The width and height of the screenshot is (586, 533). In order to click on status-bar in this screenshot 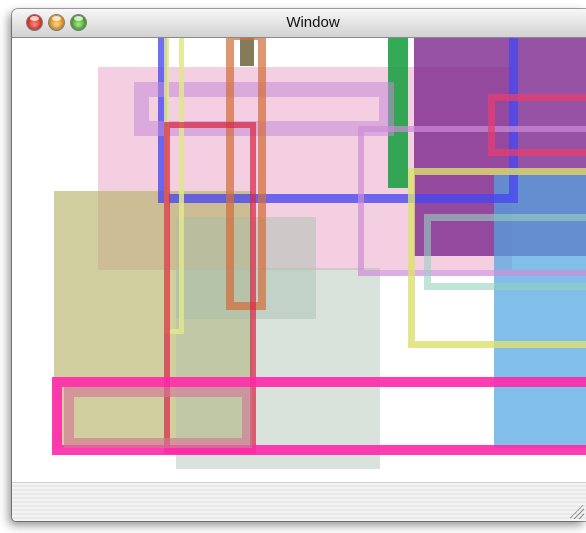, I will do `click(299, 501)`.